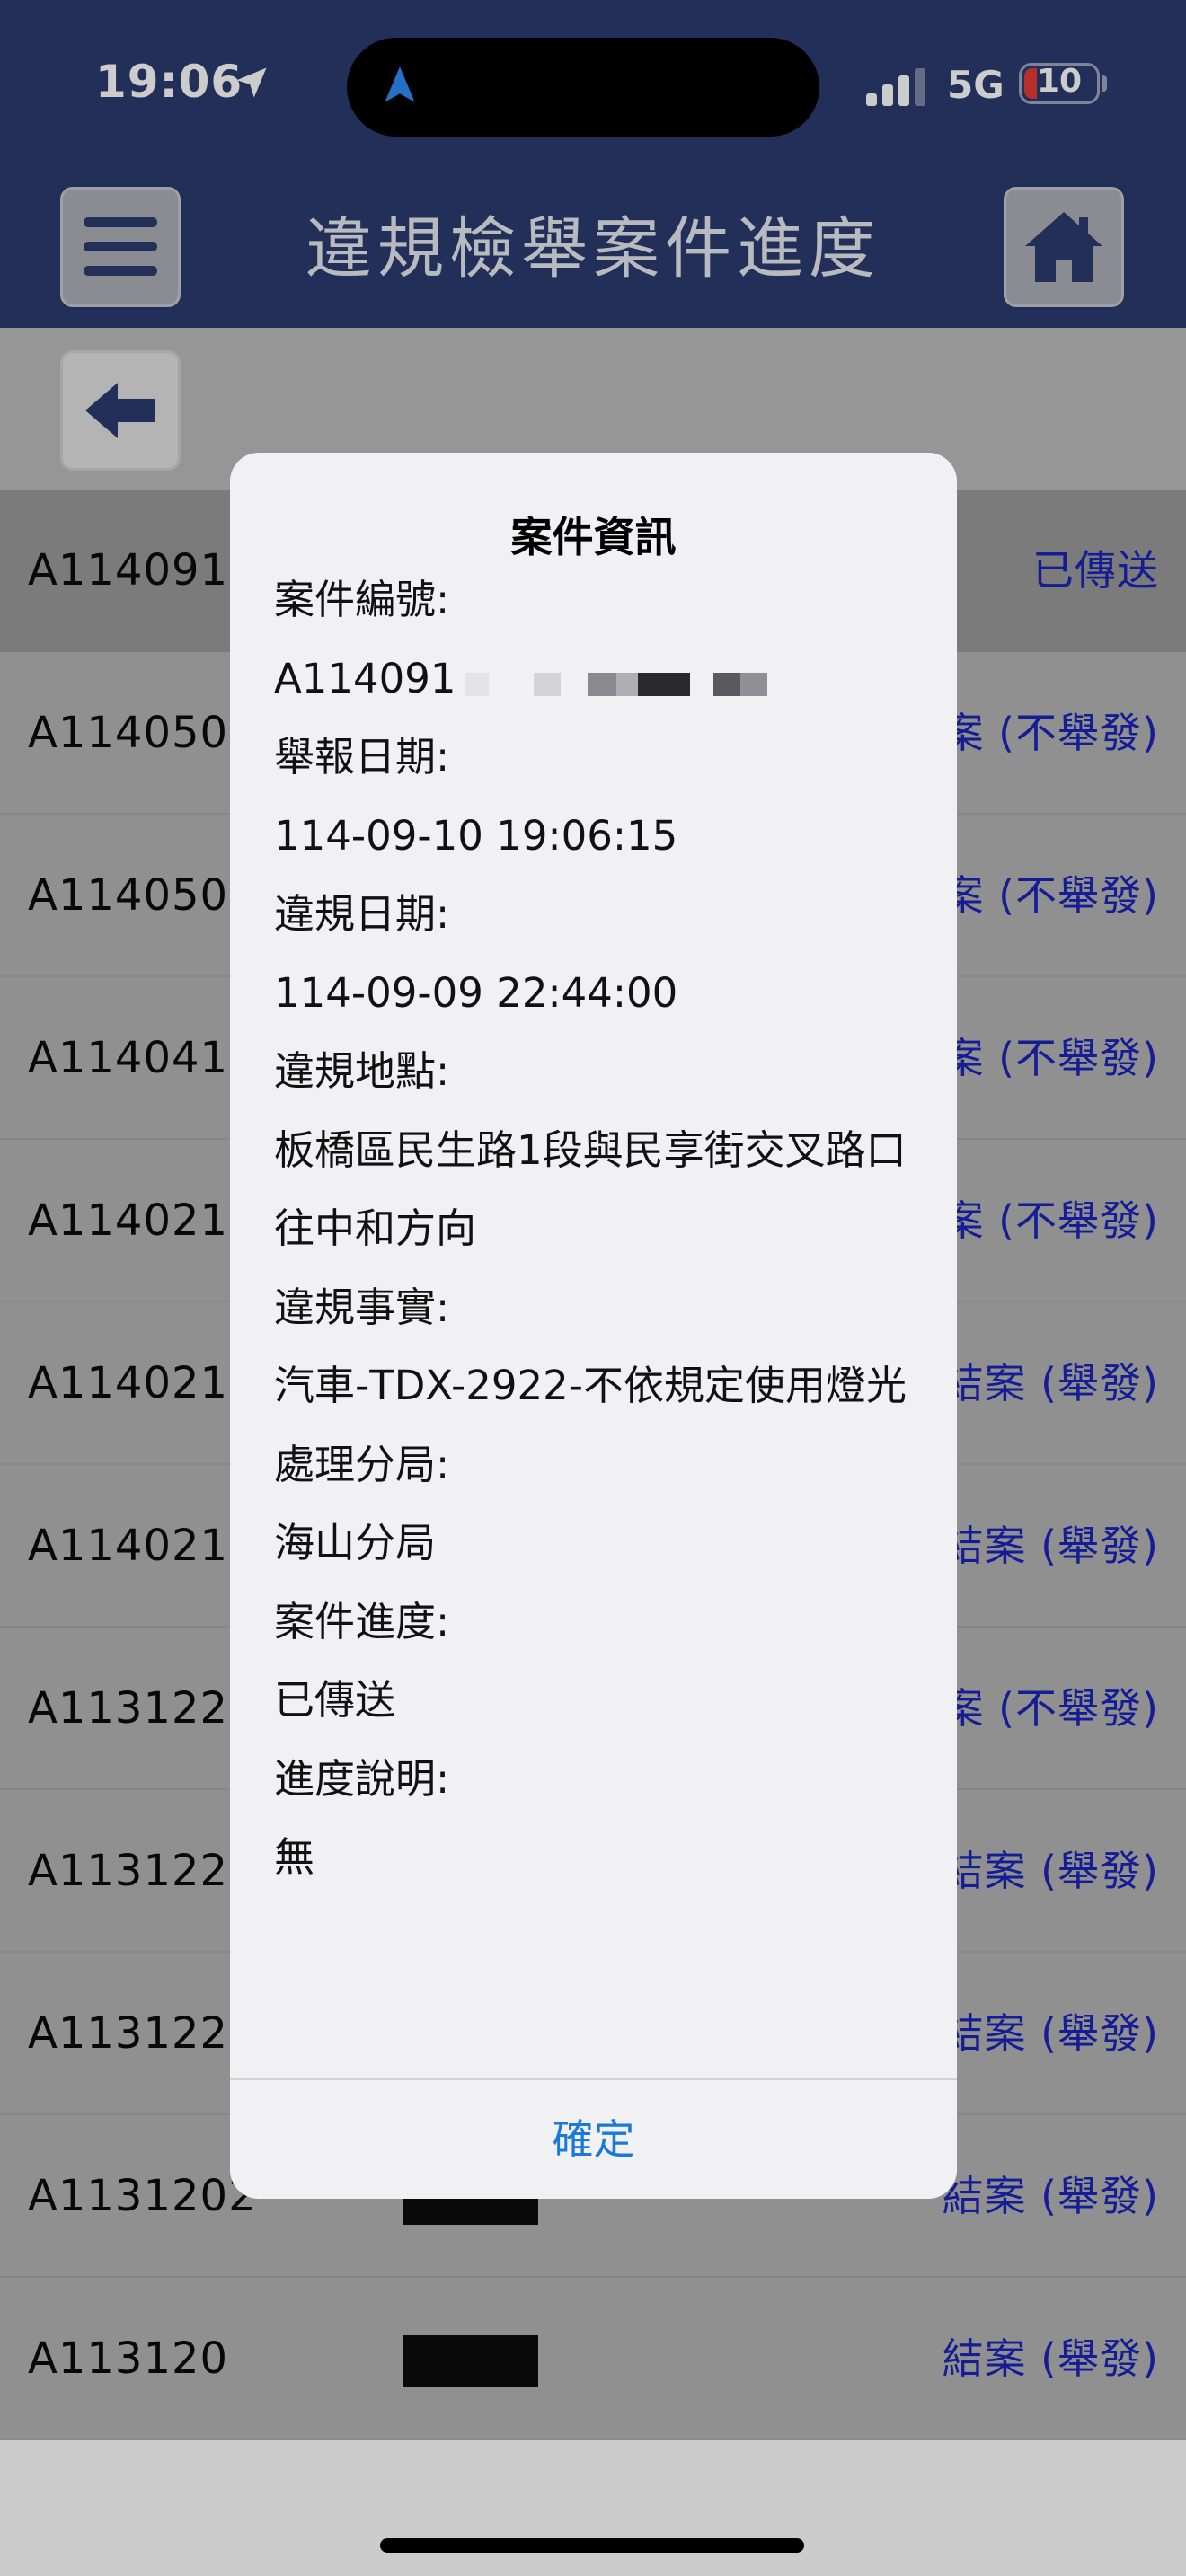 Image resolution: width=1186 pixels, height=2576 pixels. Describe the element at coordinates (362, 1307) in the screenshot. I see `fact-label: 違規事實:` at that location.